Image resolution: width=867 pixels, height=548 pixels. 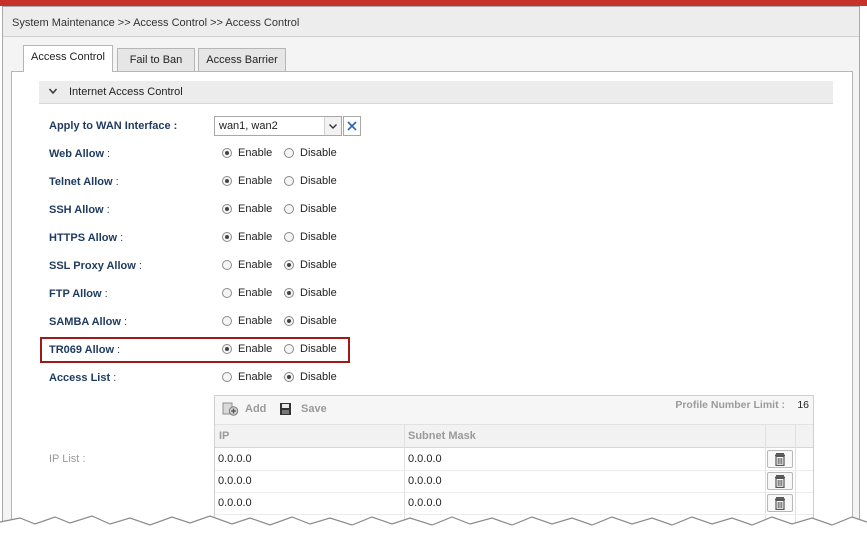 What do you see at coordinates (78, 294) in the screenshot?
I see `setting-label: FTP Allow :` at bounding box center [78, 294].